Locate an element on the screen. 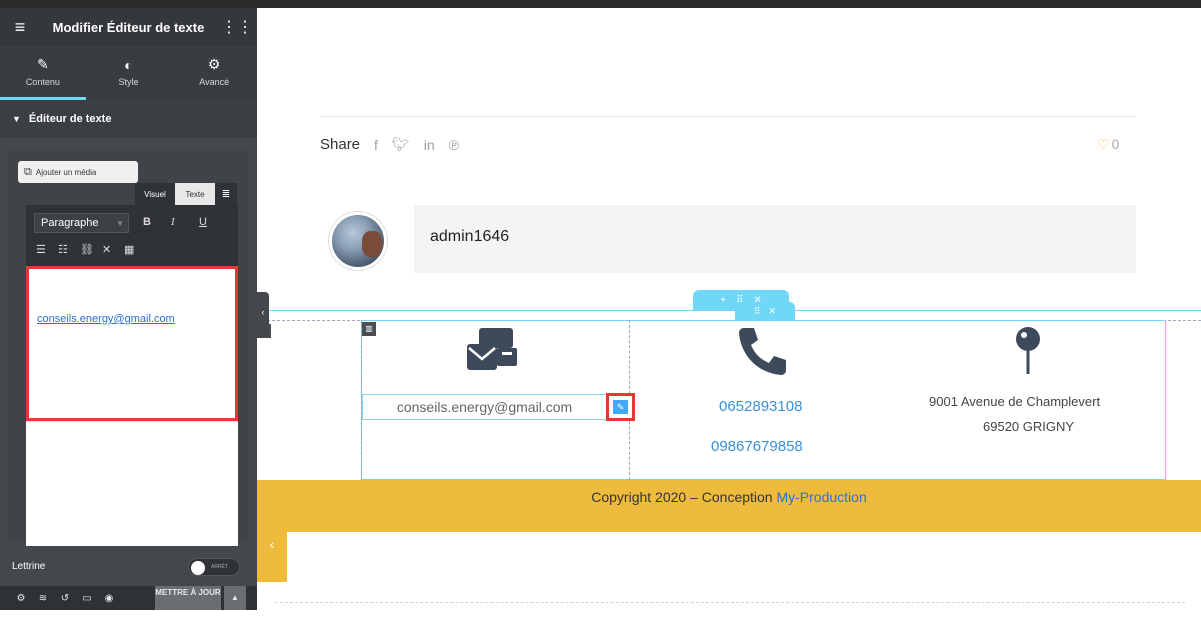  tab-label: Style is located at coordinates (128, 81).